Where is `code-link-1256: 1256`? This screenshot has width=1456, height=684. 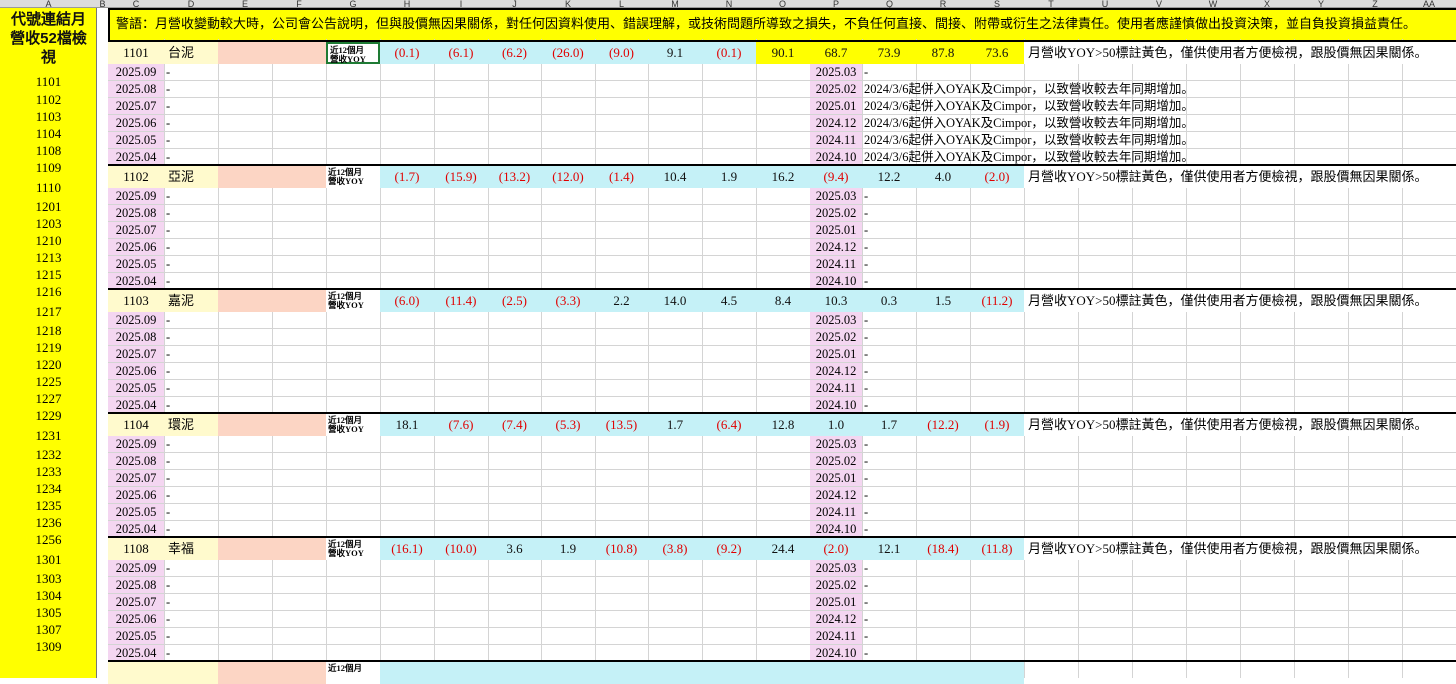 code-link-1256: 1256 is located at coordinates (48, 540).